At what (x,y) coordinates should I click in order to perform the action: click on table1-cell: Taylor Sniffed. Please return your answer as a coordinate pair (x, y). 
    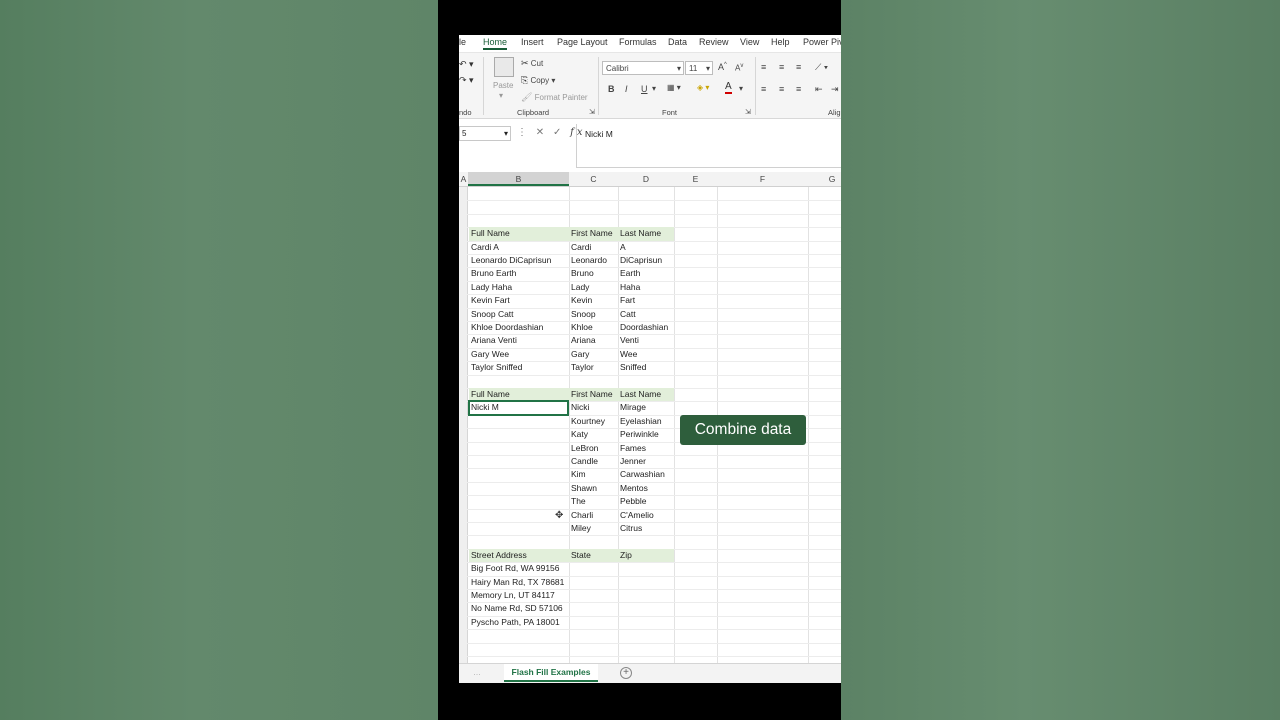
    Looking at the image, I should click on (519, 367).